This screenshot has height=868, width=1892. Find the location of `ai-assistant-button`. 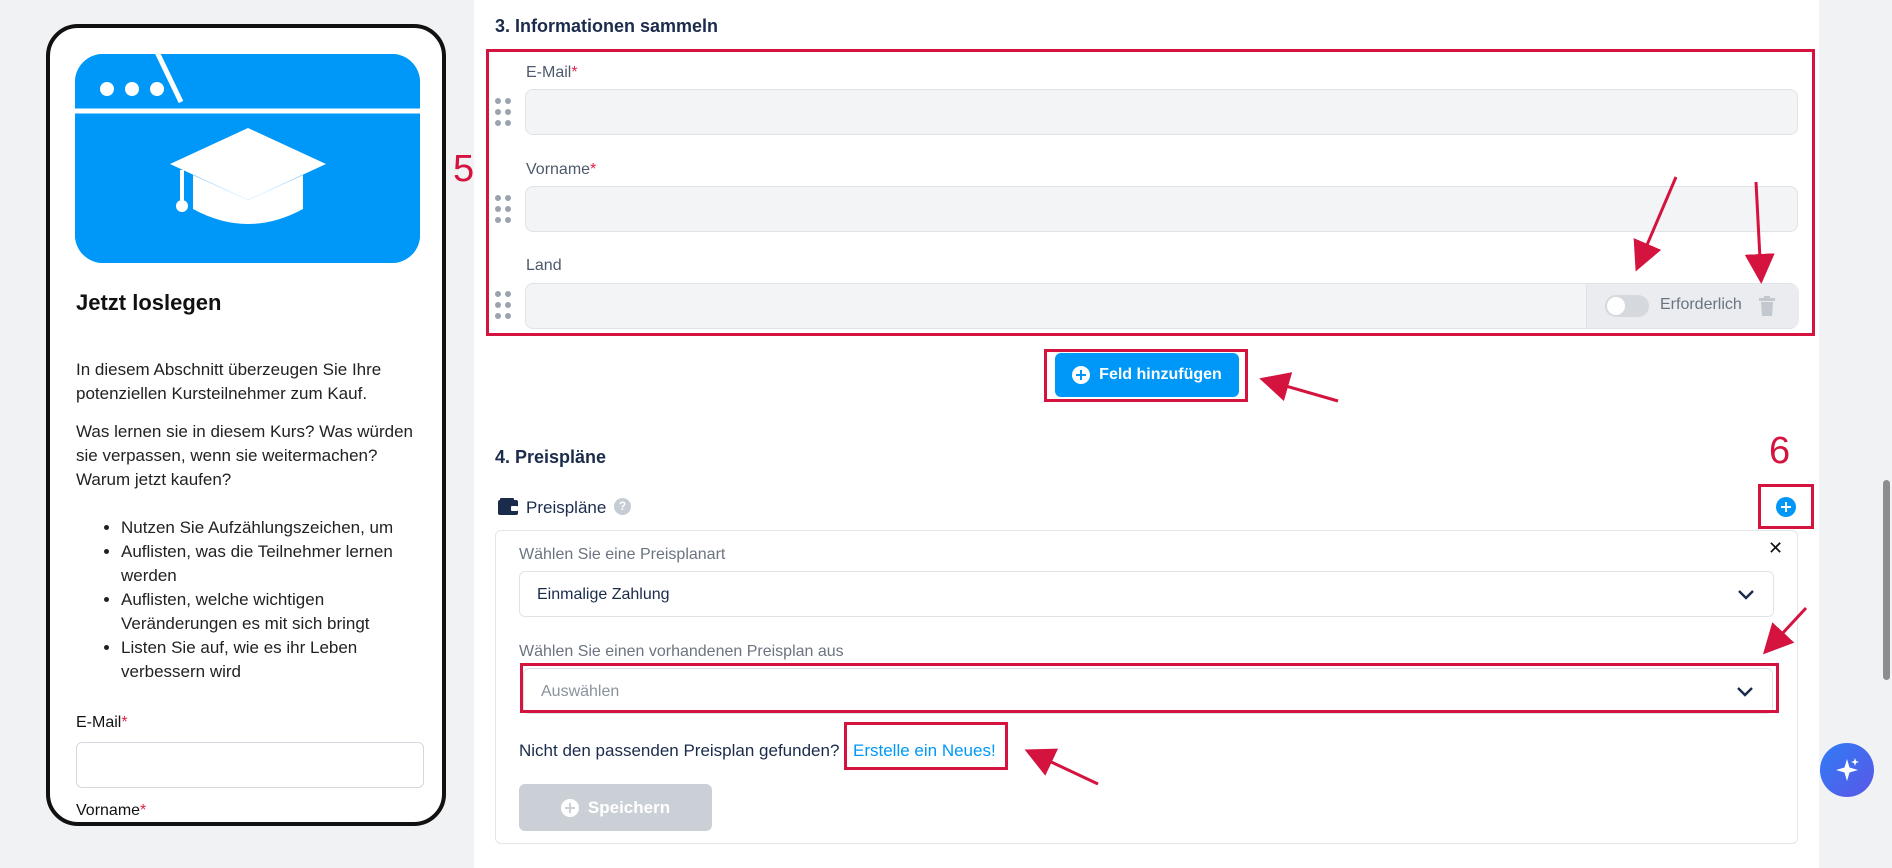

ai-assistant-button is located at coordinates (1847, 770).